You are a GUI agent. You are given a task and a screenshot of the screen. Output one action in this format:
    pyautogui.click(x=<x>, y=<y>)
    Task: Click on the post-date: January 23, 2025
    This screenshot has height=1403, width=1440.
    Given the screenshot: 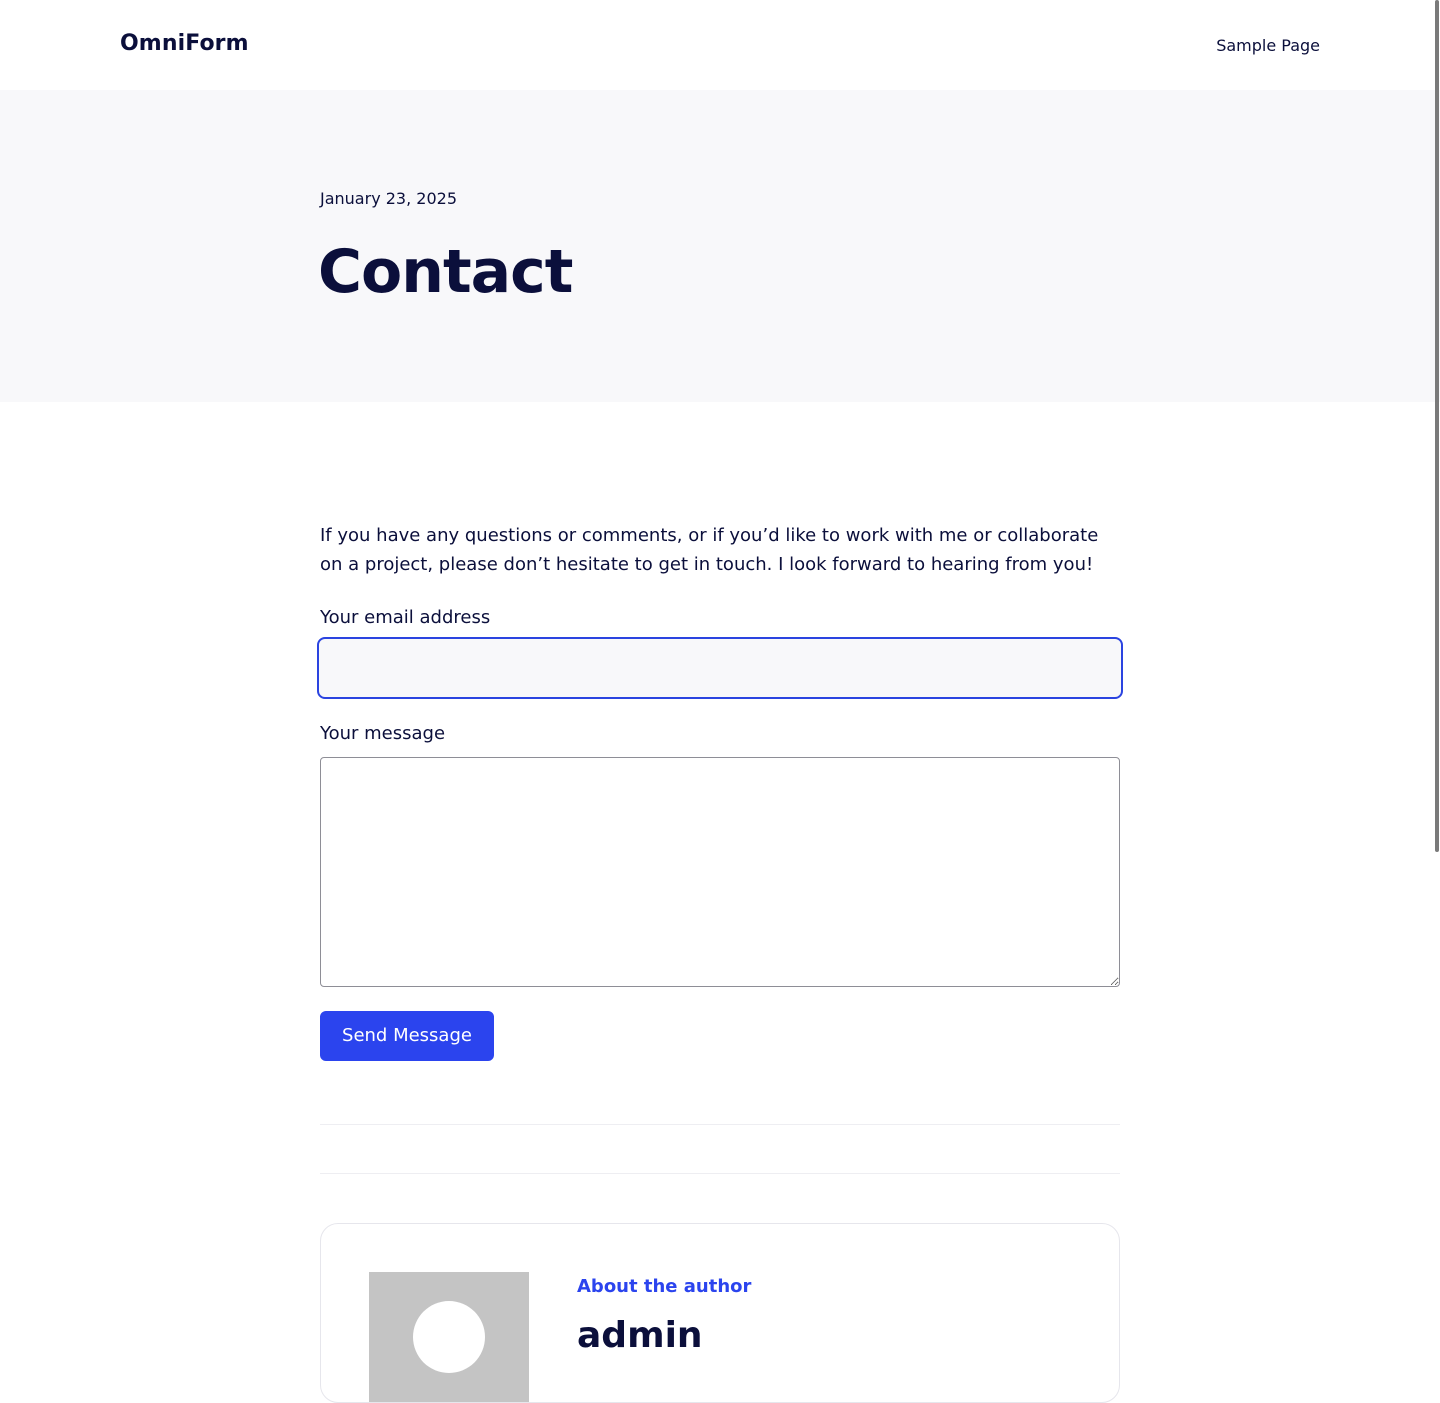 What is the action you would take?
    pyautogui.click(x=388, y=198)
    